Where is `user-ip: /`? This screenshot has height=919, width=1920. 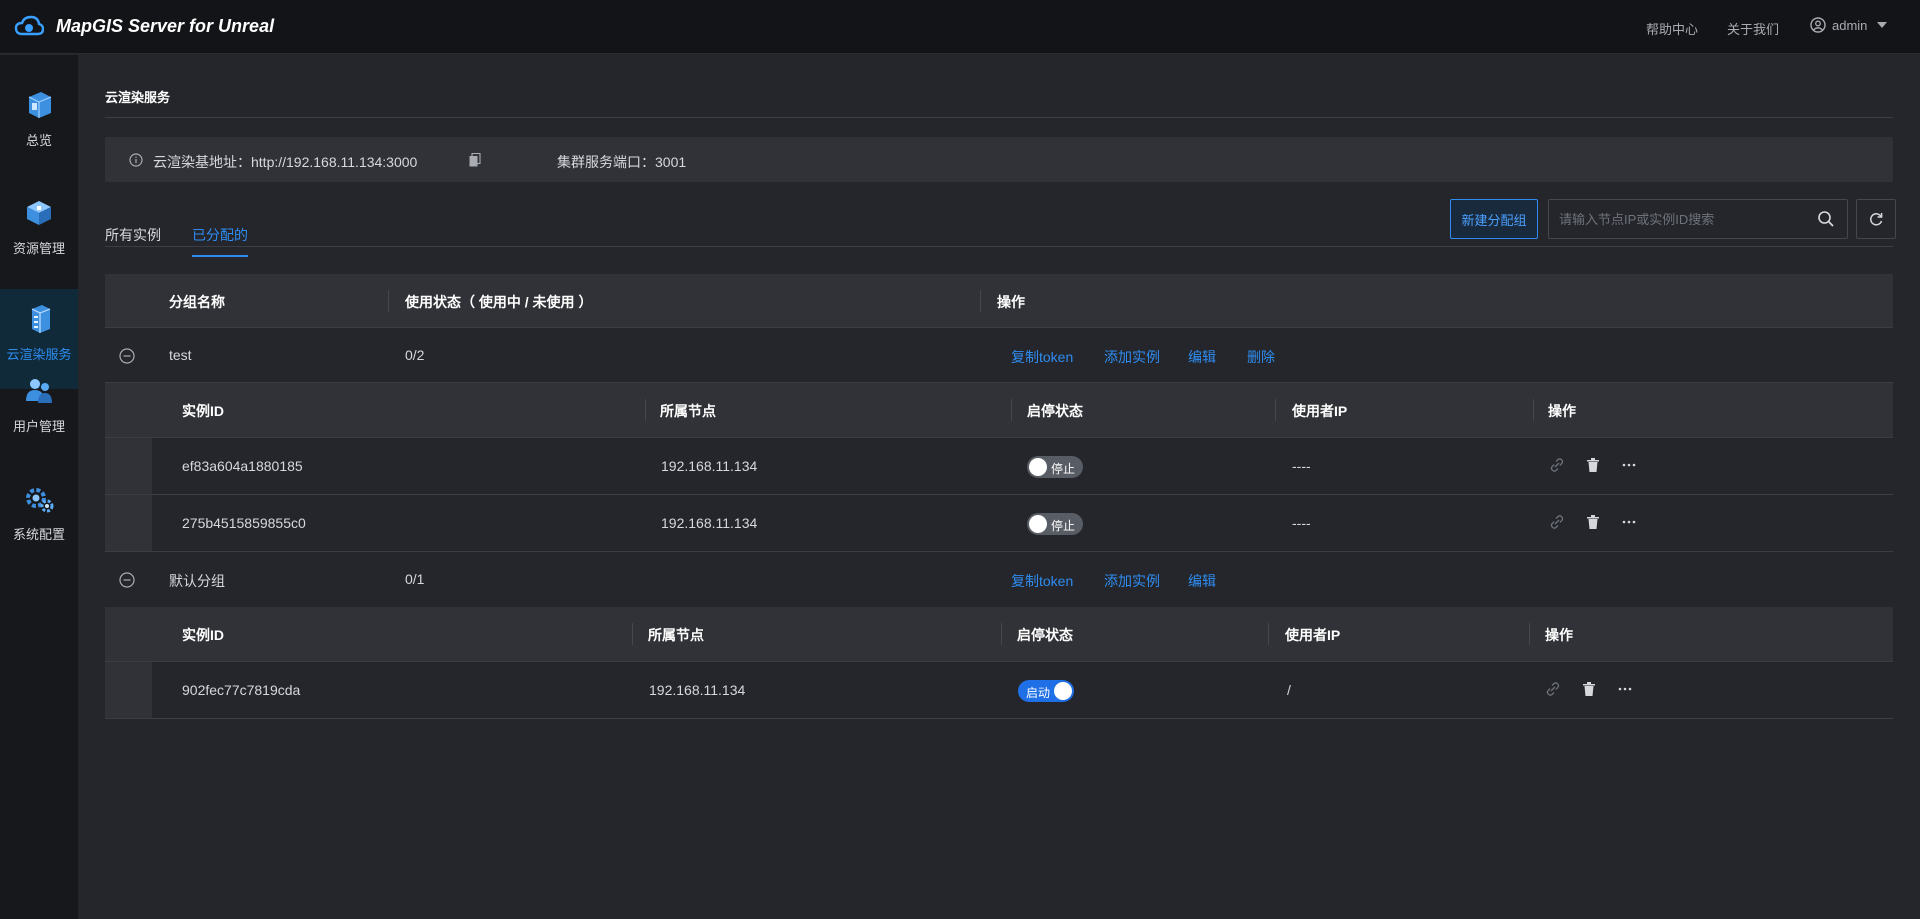 user-ip: / is located at coordinates (1289, 690).